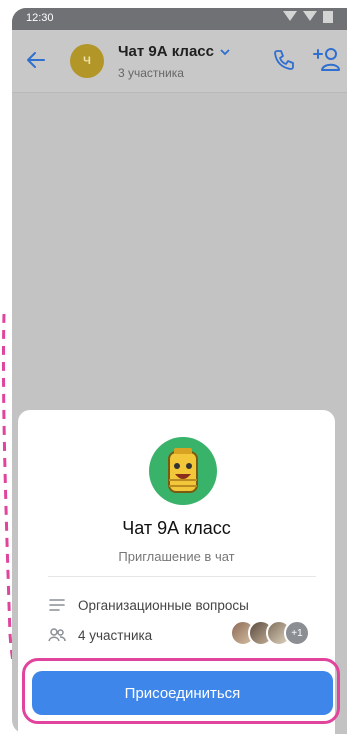 Image resolution: width=347 pixels, height=734 pixels. I want to click on members-row: 4 участника, so click(100, 635).